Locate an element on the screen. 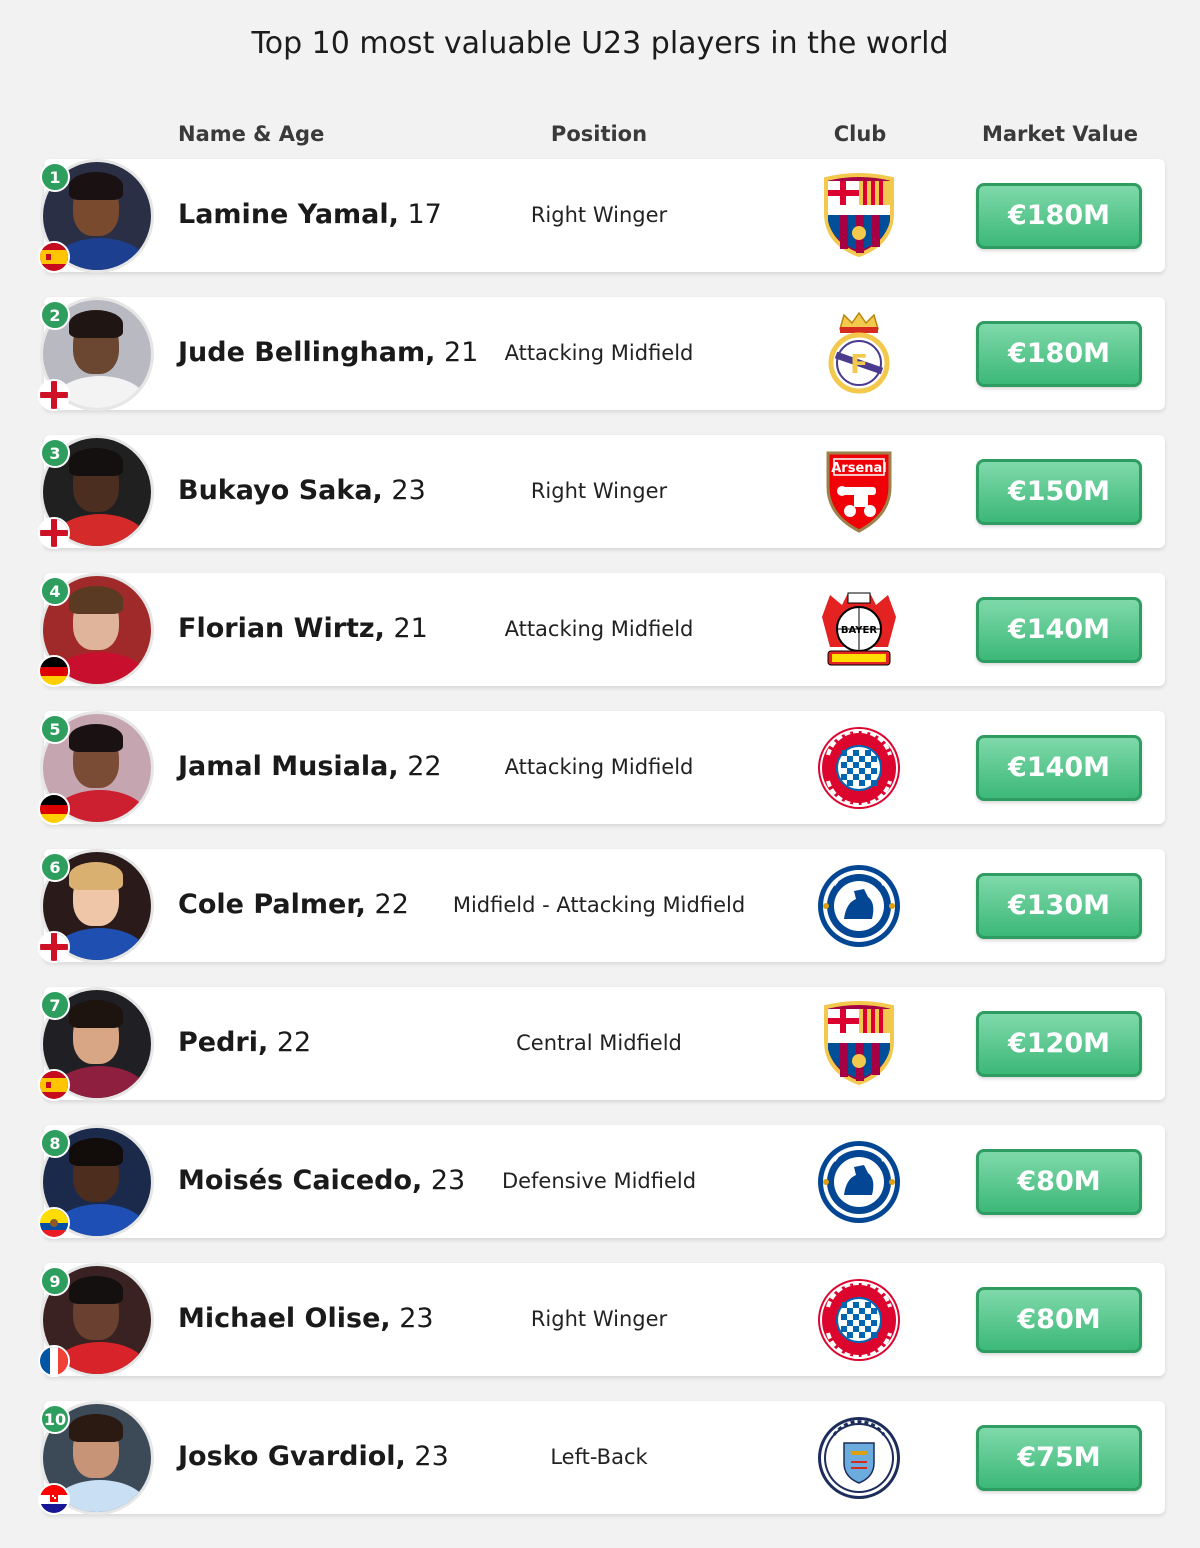  svg-text: BAYER is located at coordinates (859, 630).